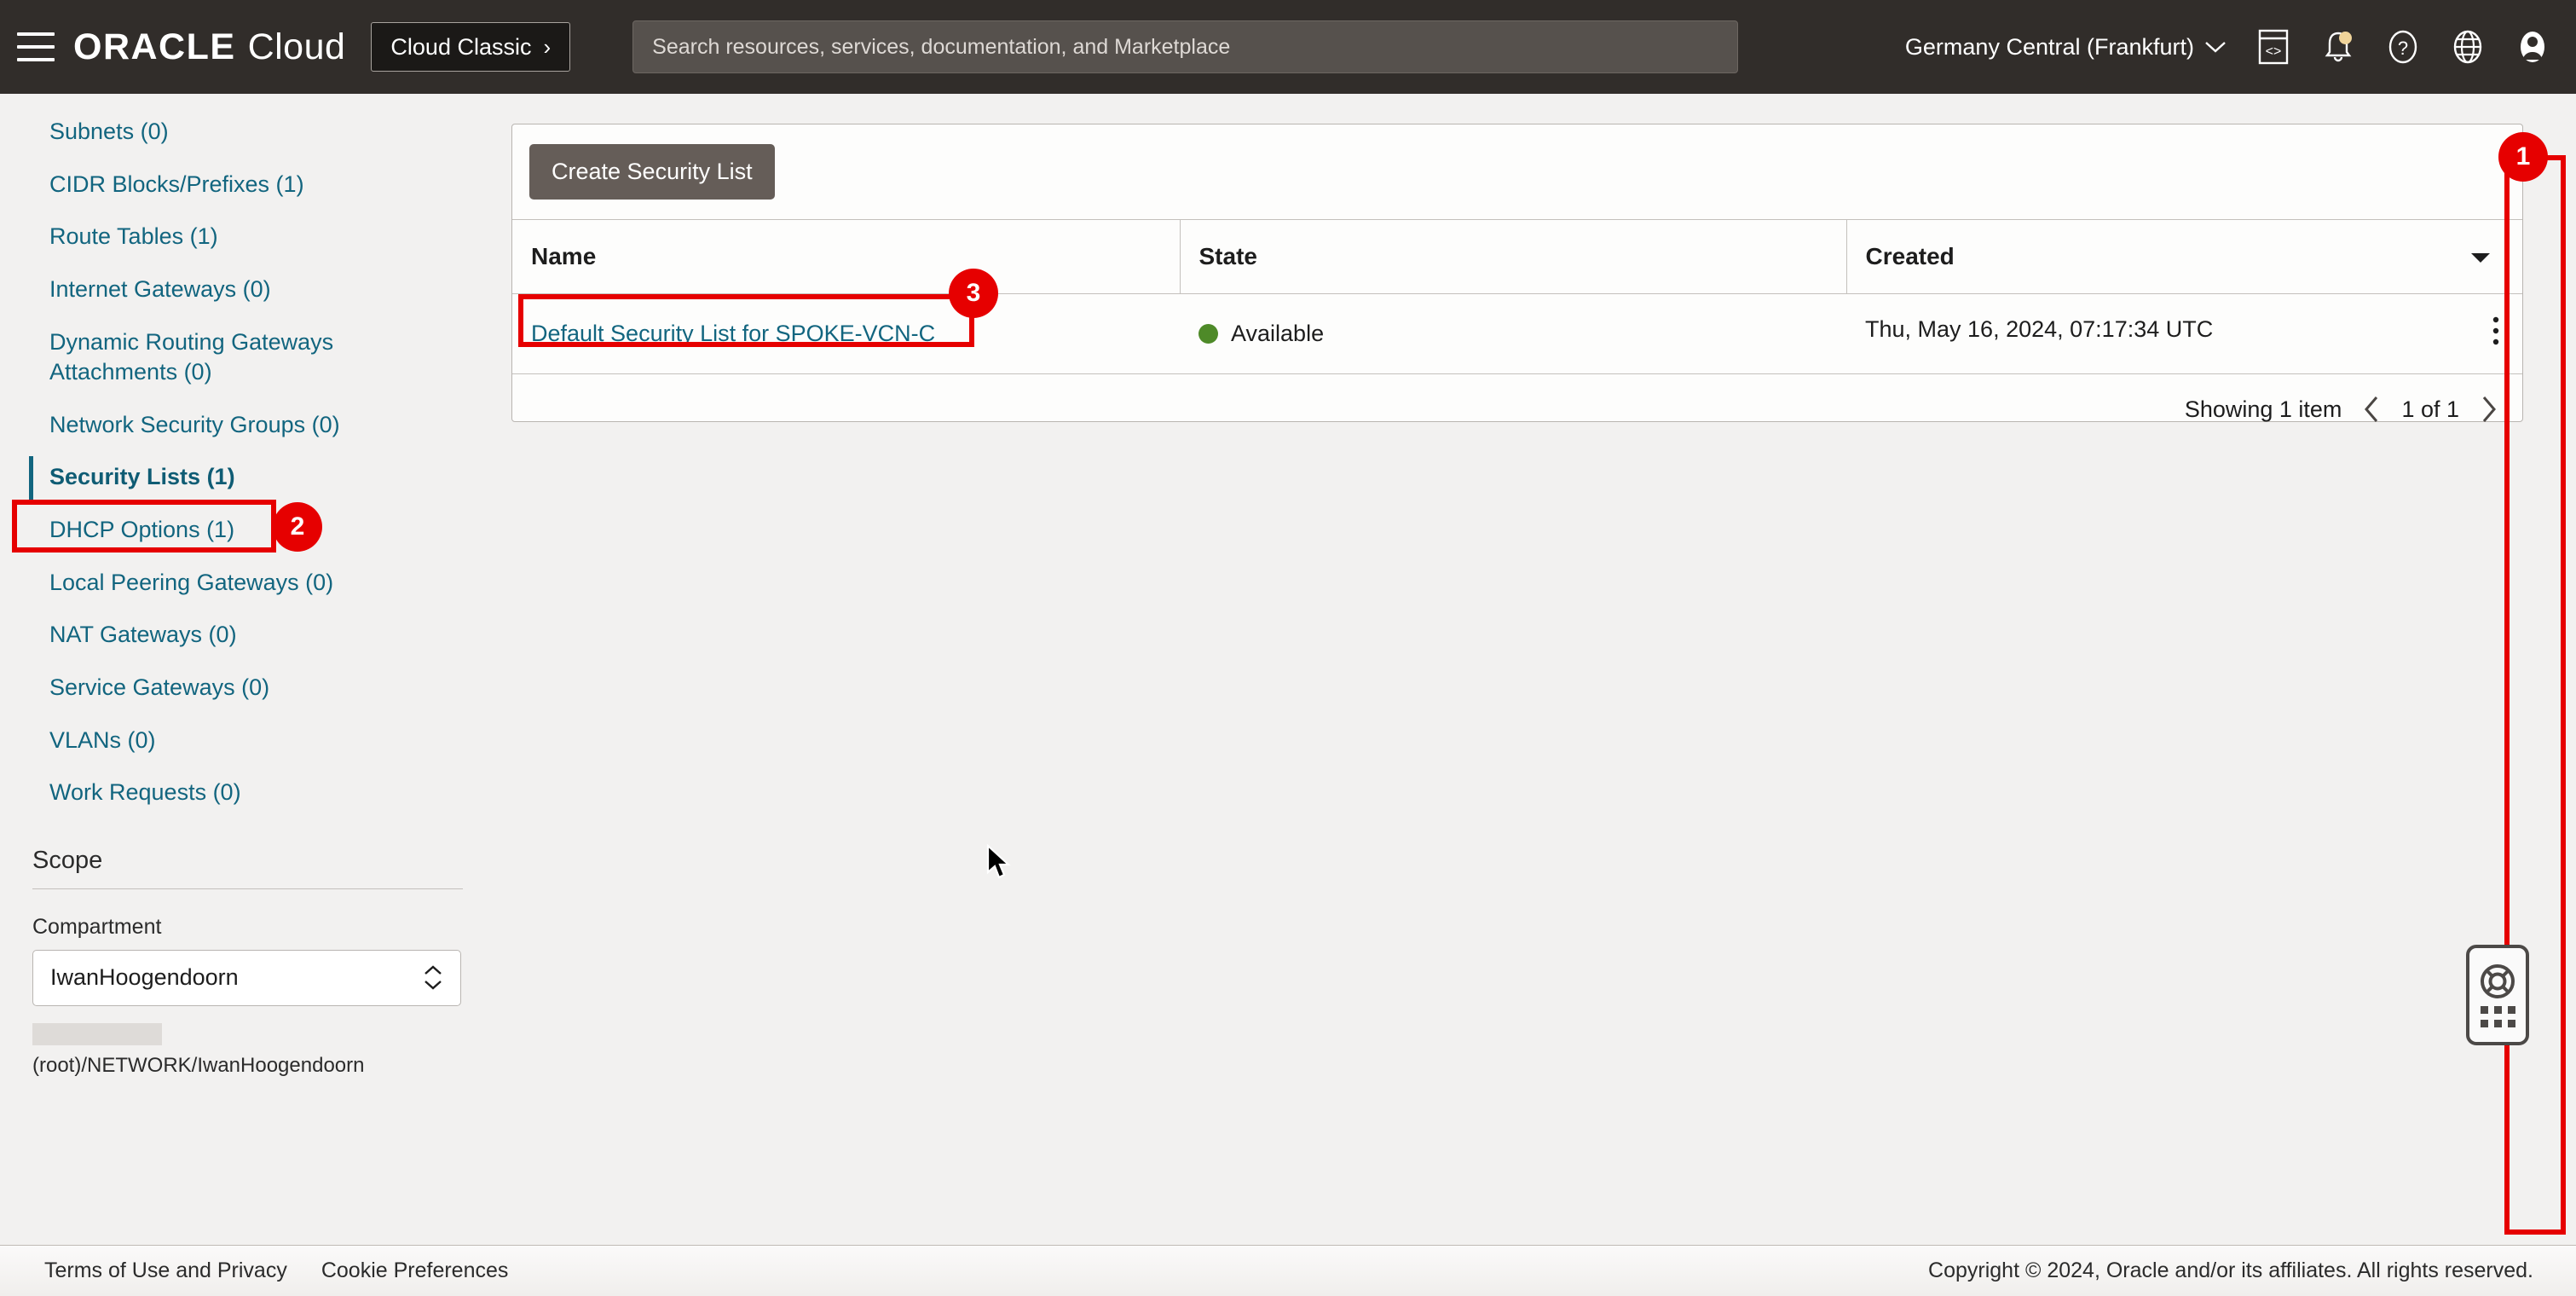  I want to click on cloud-classic-button: Cloud Classic ›, so click(471, 47).